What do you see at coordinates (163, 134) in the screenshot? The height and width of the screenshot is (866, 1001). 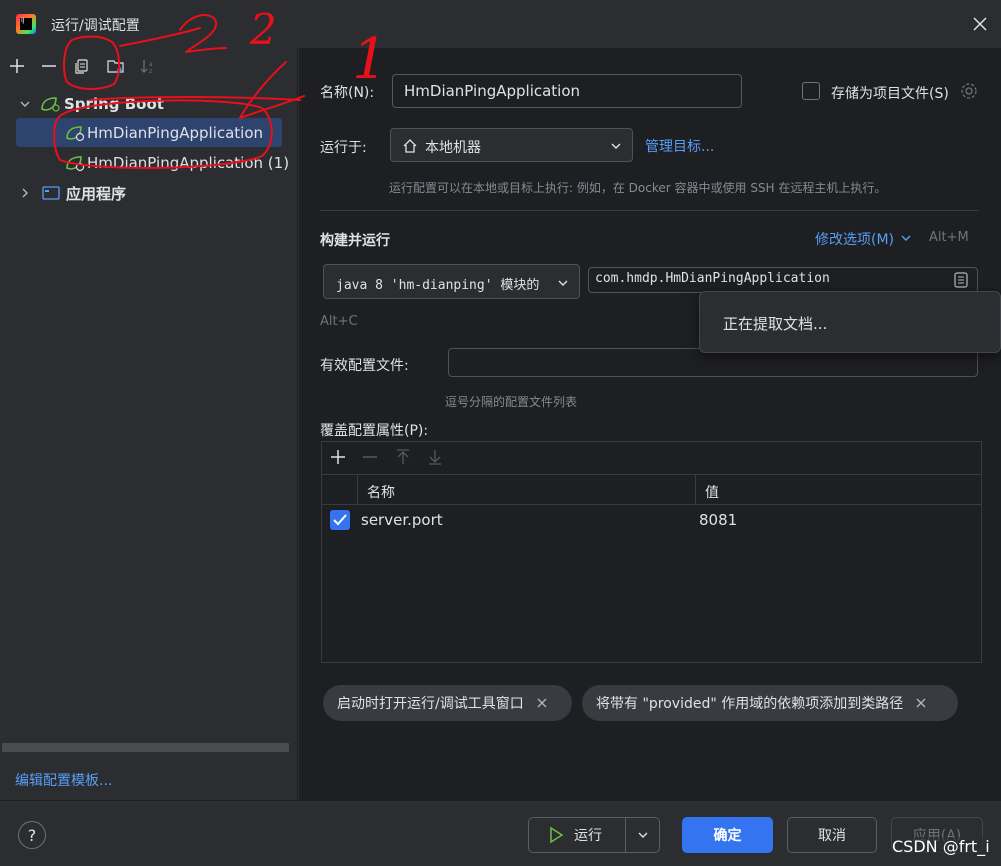 I see `annotation-circle-item` at bounding box center [163, 134].